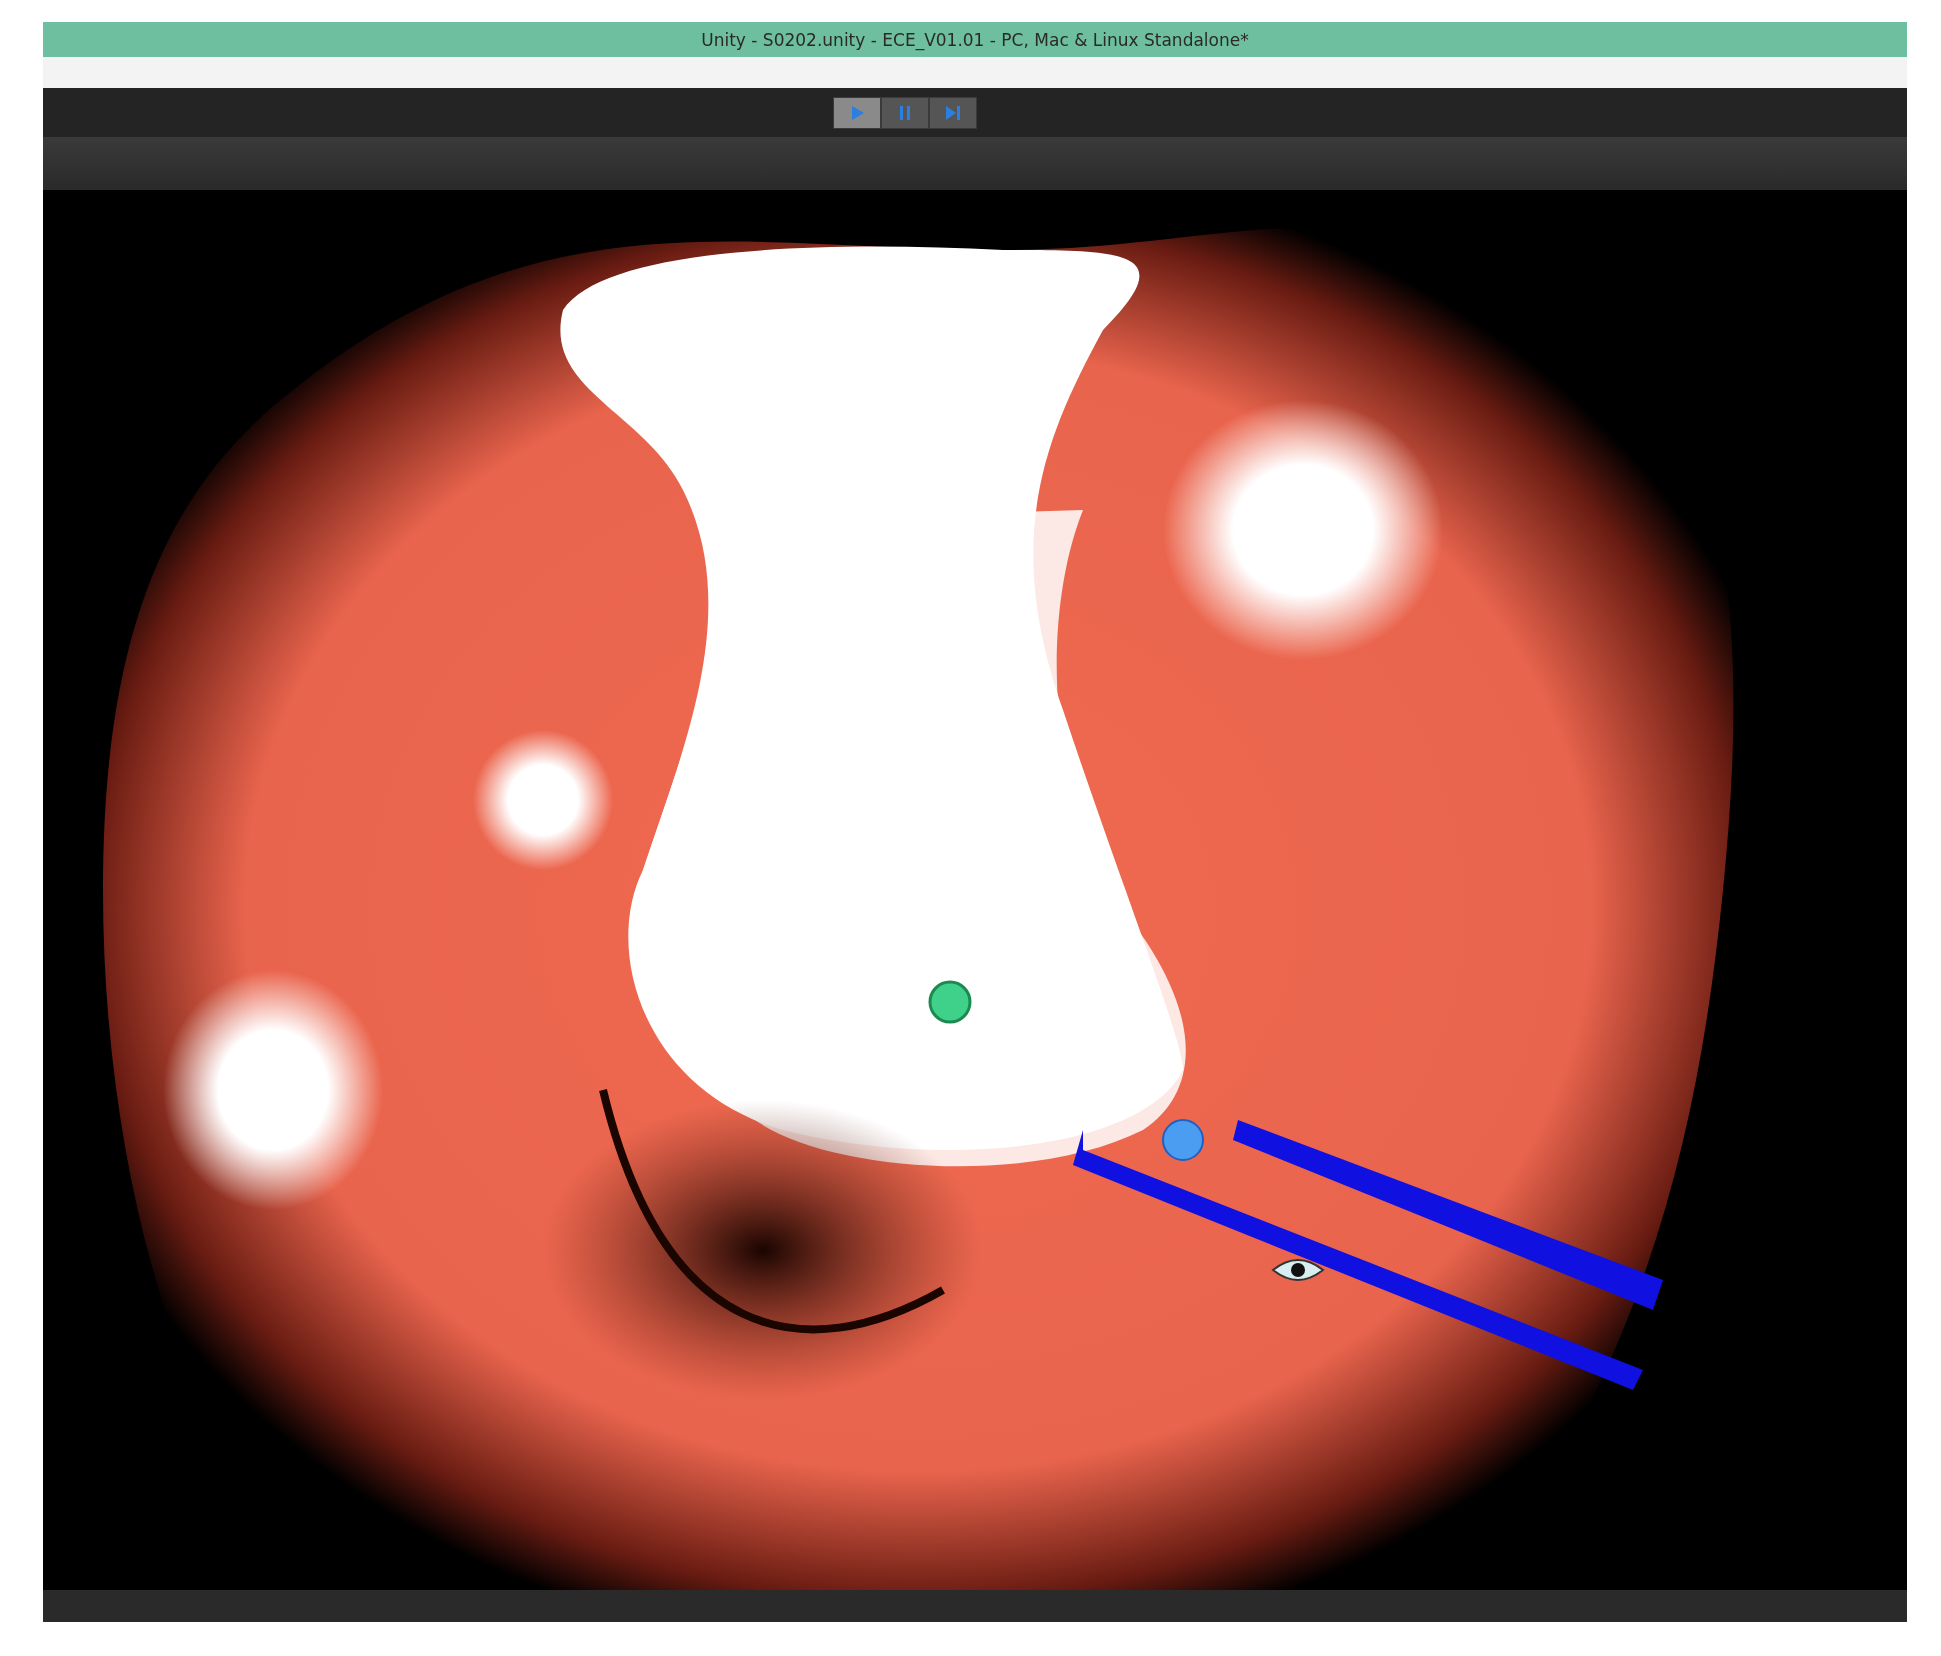 This screenshot has width=1941, height=1656. Describe the element at coordinates (953, 112) in the screenshot. I see `step-button` at that location.